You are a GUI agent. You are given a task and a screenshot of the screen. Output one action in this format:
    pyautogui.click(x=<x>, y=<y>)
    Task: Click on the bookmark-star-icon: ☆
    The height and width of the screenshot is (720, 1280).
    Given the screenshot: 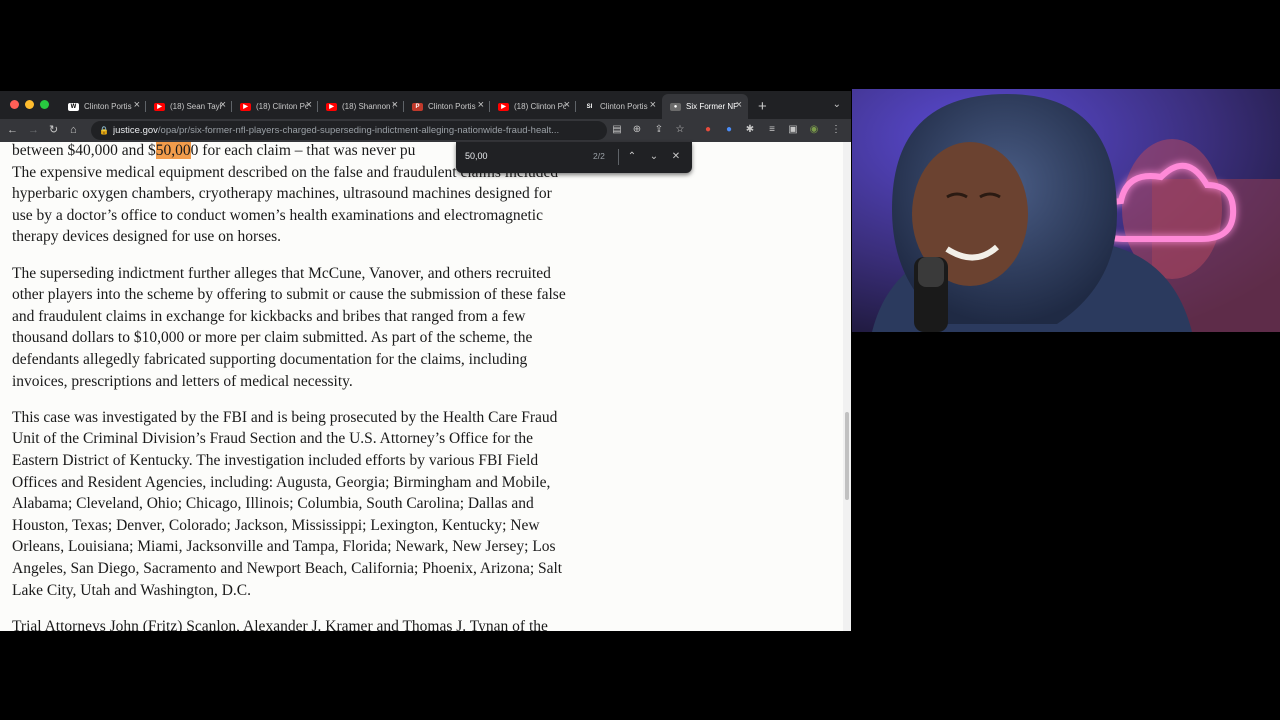 What is the action you would take?
    pyautogui.click(x=680, y=130)
    